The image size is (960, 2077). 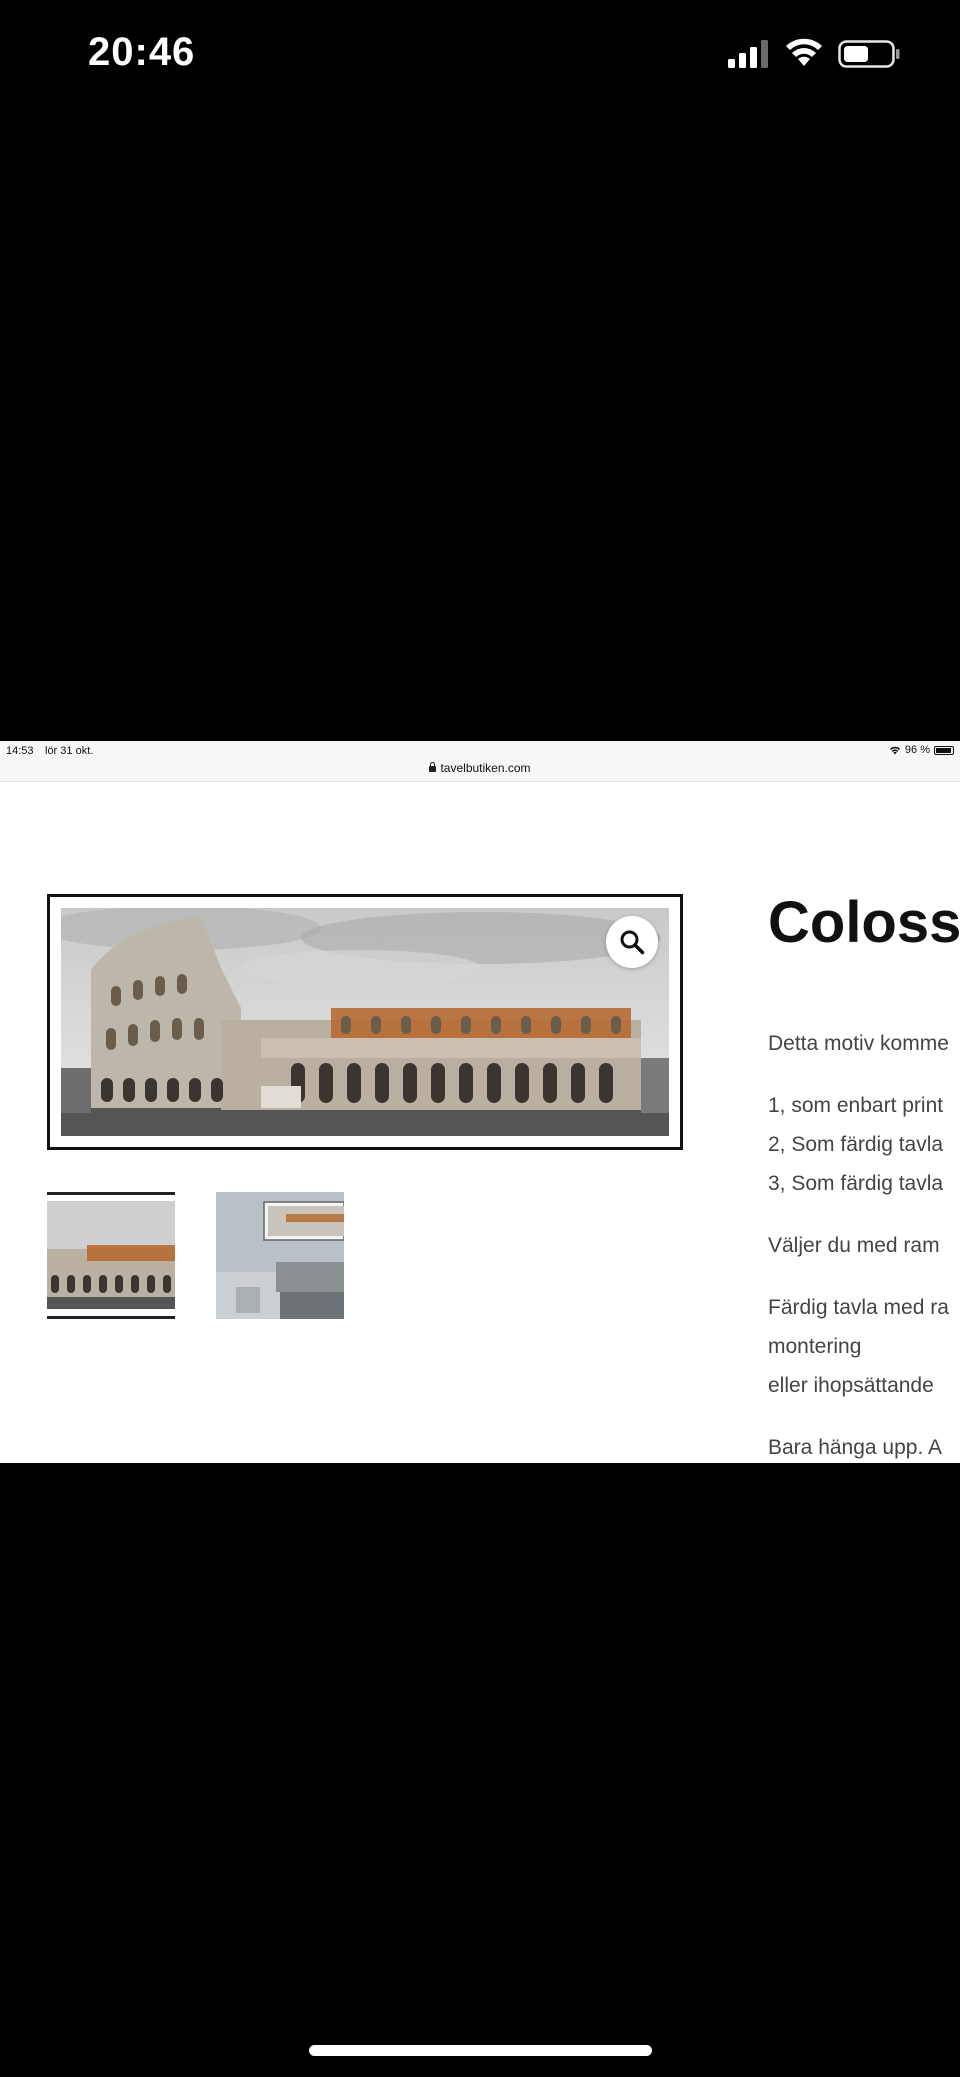 I want to click on product-description-line: 2, Som färdig tavla, so click(x=856, y=1144).